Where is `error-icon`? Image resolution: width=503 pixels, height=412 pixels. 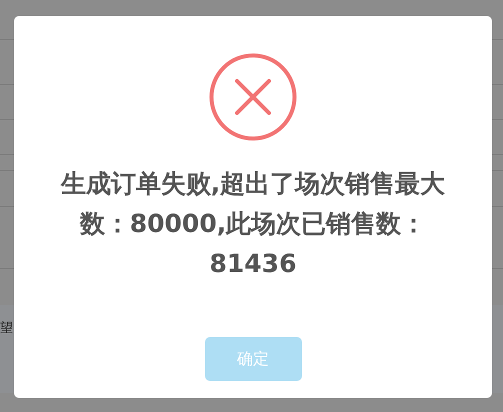
error-icon is located at coordinates (253, 97).